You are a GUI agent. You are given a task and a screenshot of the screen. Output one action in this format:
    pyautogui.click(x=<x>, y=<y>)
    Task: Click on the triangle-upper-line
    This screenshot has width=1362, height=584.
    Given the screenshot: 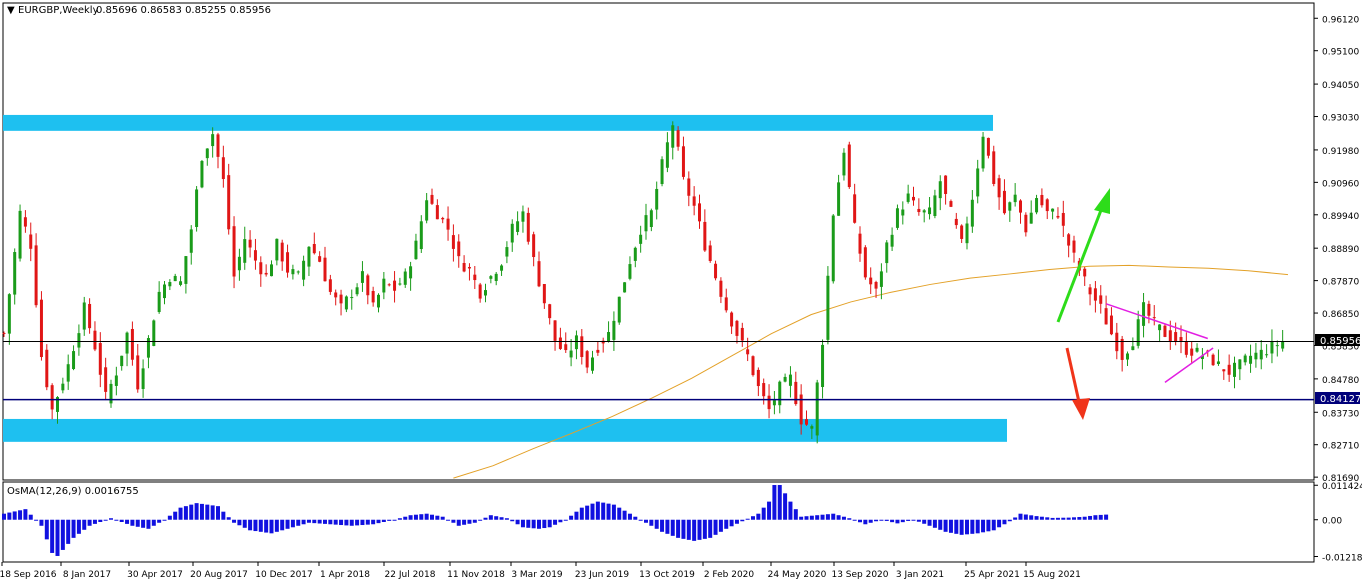 What is the action you would take?
    pyautogui.click(x=1156, y=321)
    